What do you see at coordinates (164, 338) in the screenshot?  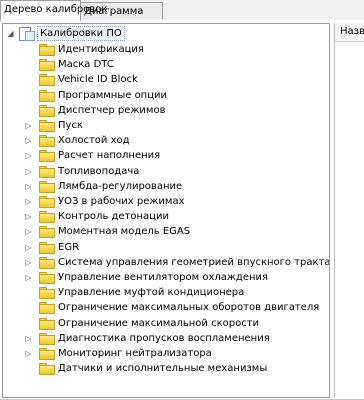 I see `tree-item-label: Диагностика пропусков воспламенения` at bounding box center [164, 338].